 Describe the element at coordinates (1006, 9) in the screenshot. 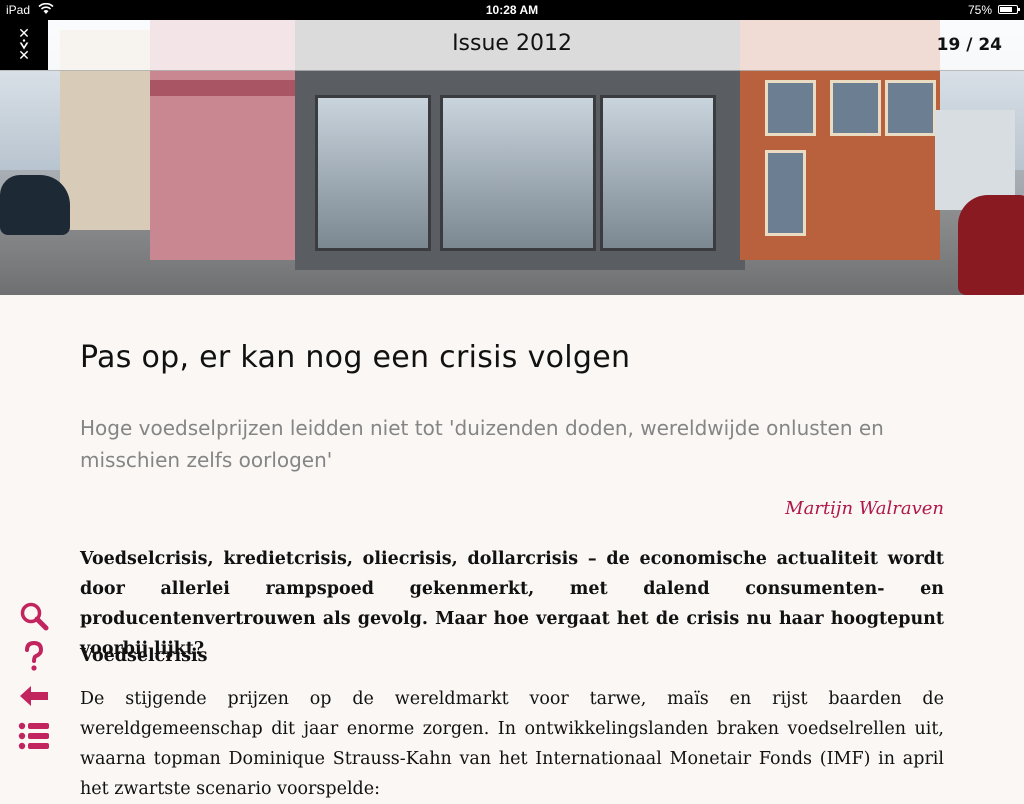

I see `battery-fill` at that location.